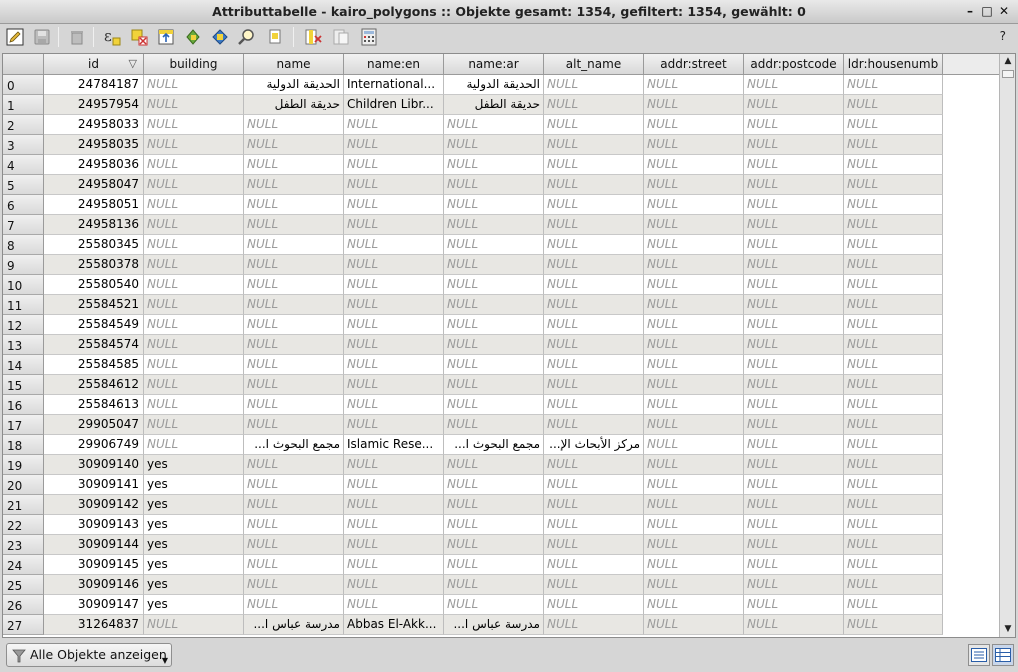 This screenshot has height=672, width=1018. Describe the element at coordinates (23, 245) in the screenshot. I see `row-number: 8` at that location.